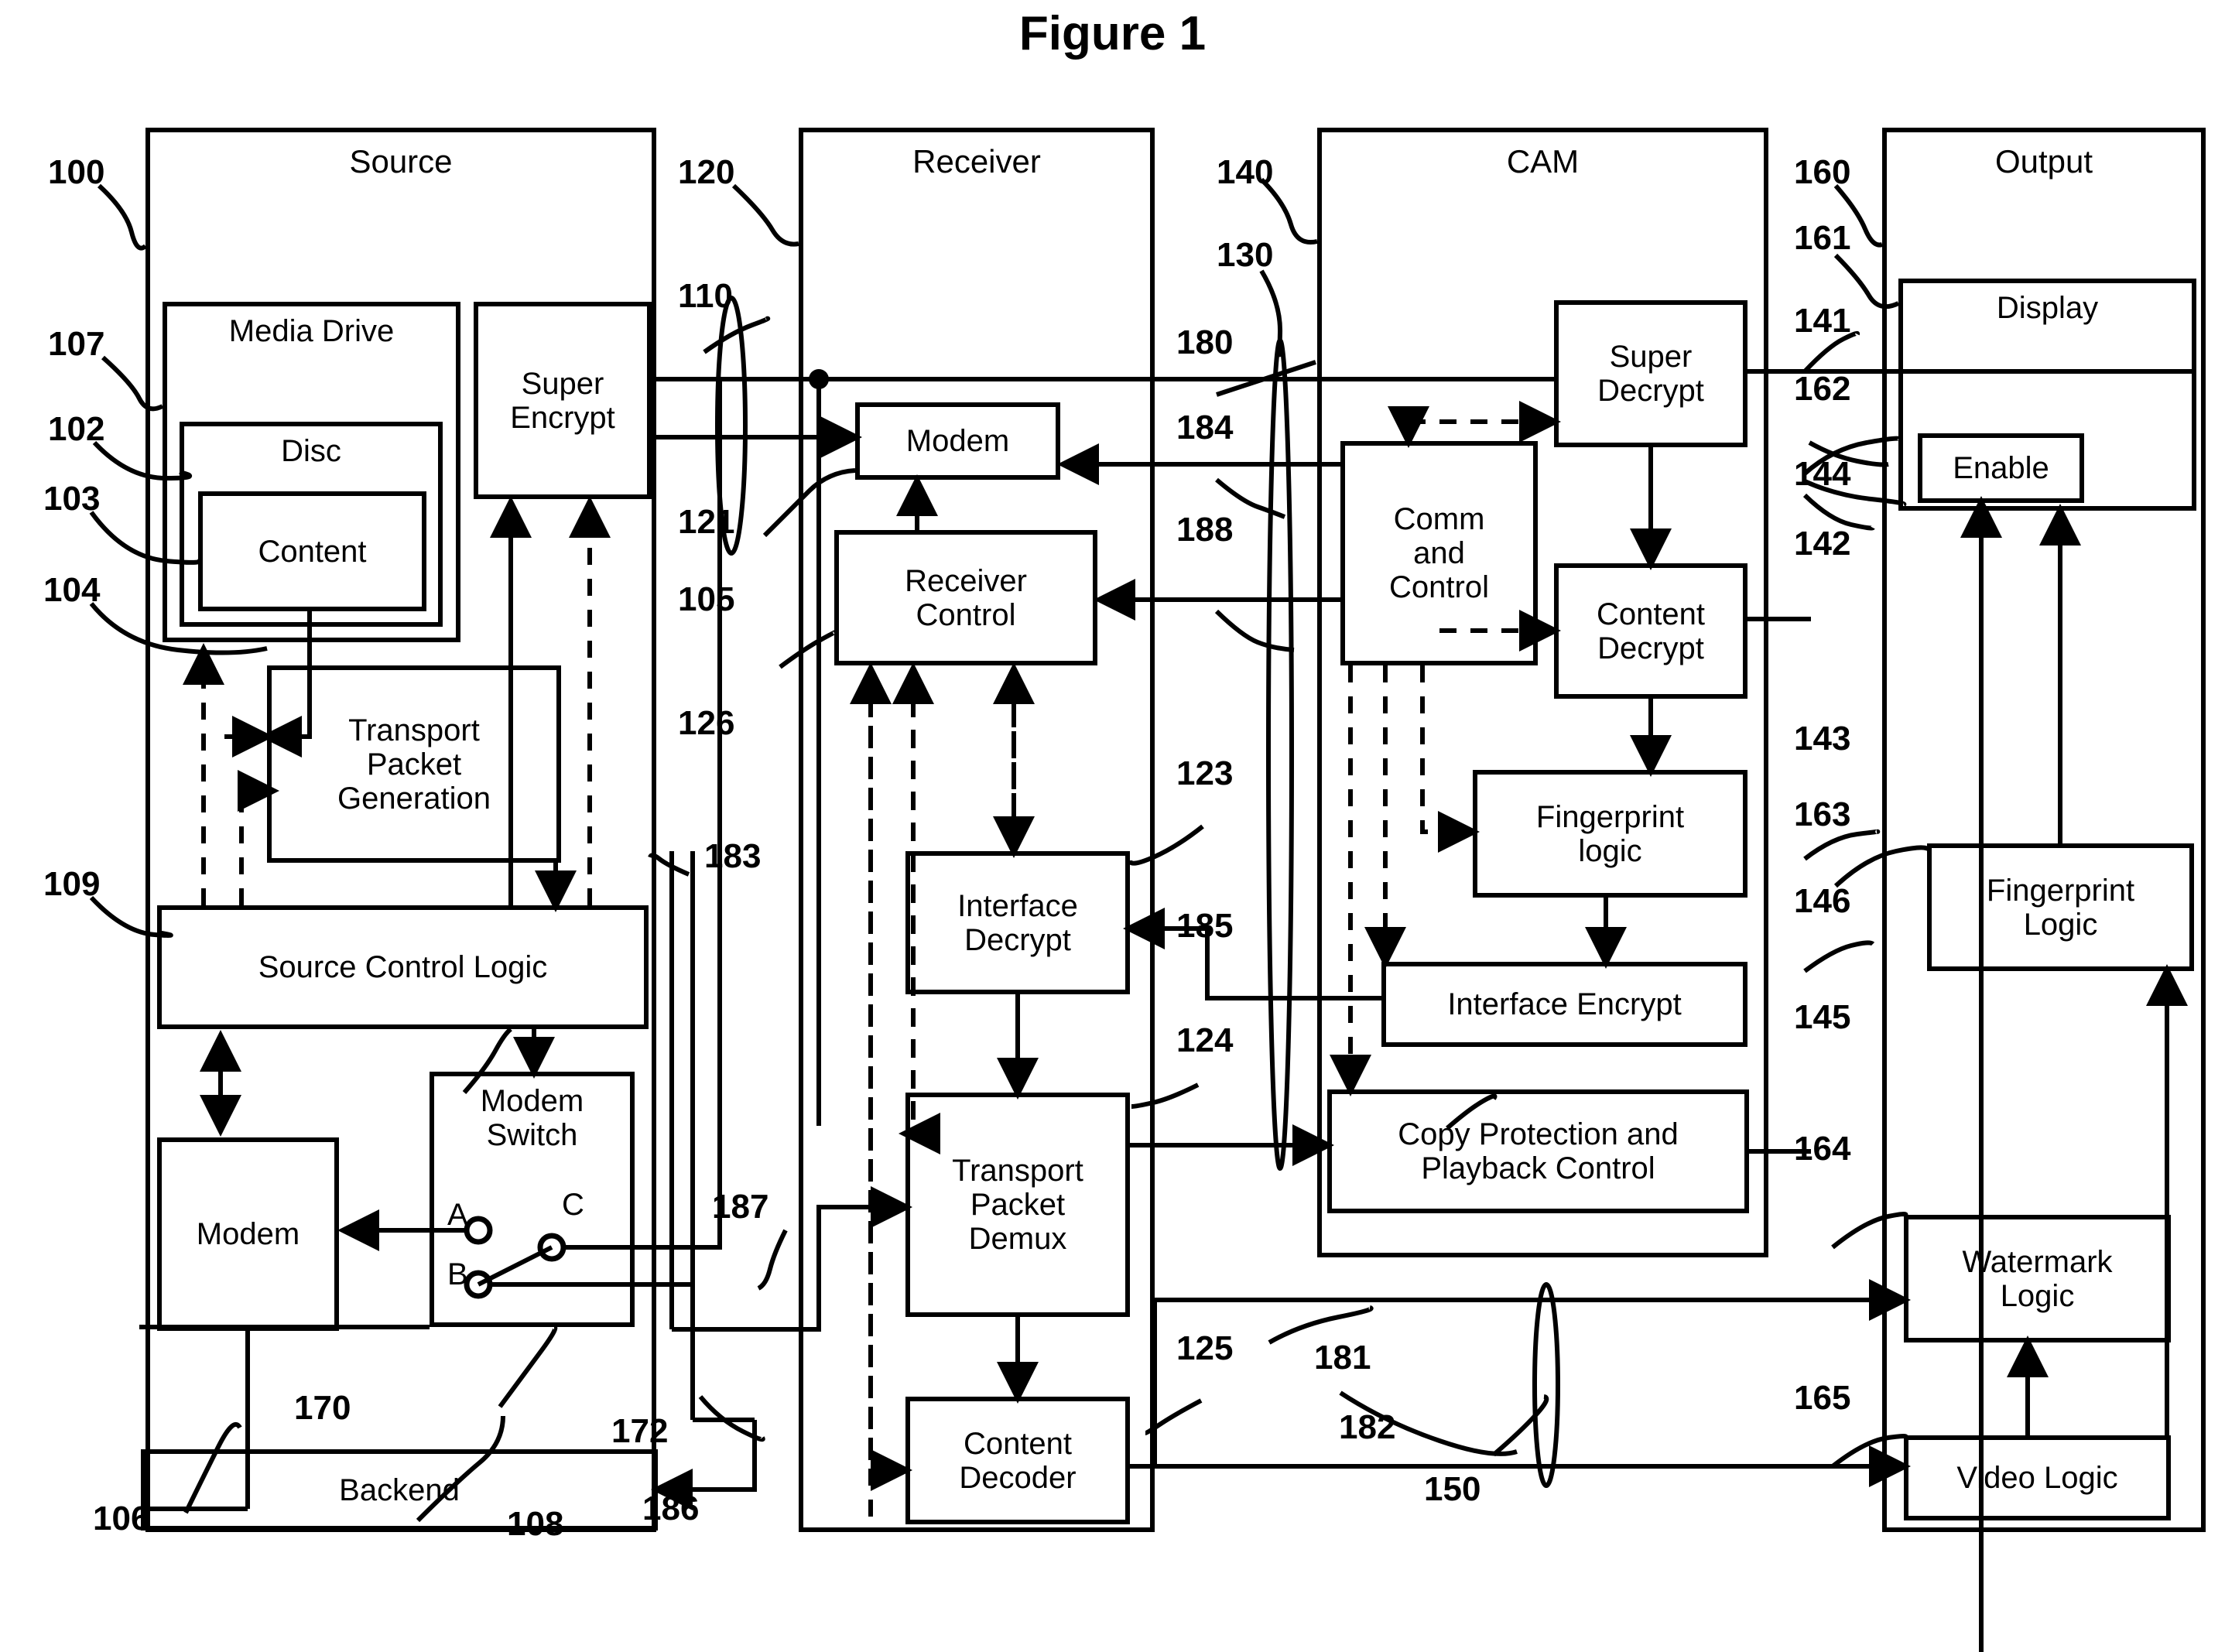 The width and height of the screenshot is (2225, 1652). Describe the element at coordinates (72, 590) in the screenshot. I see `ref-104: 104` at that location.